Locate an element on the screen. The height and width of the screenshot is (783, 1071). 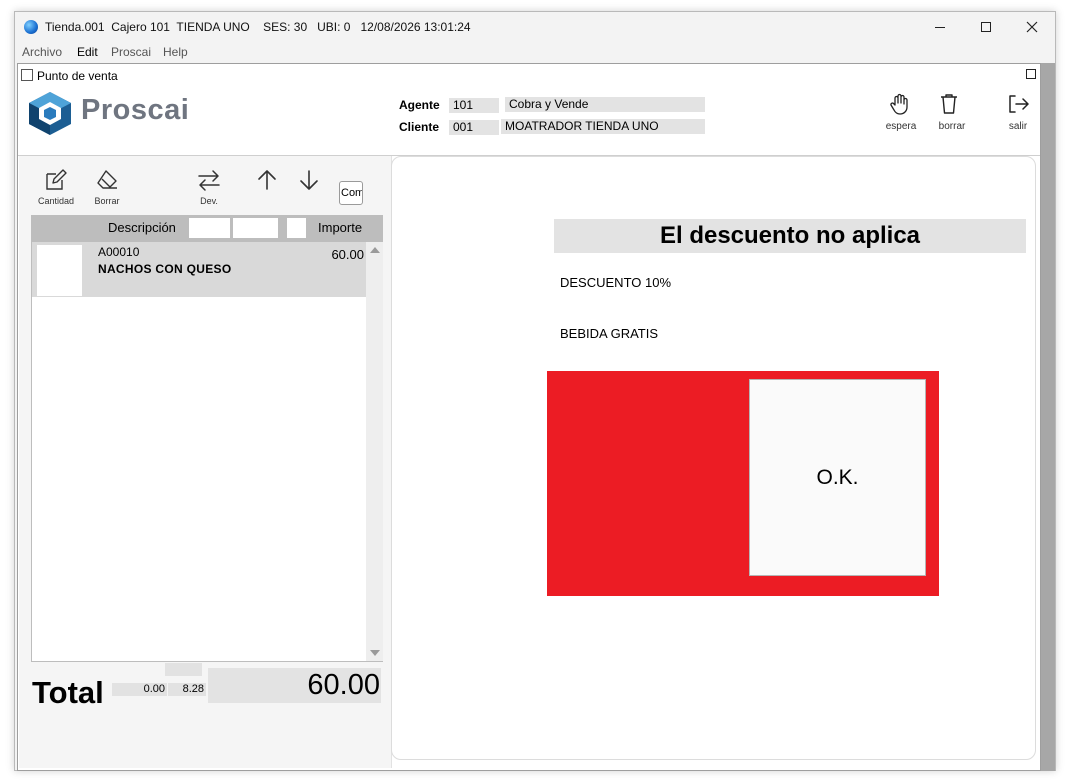
agente-name-field: Cobra y Vende is located at coordinates (605, 104).